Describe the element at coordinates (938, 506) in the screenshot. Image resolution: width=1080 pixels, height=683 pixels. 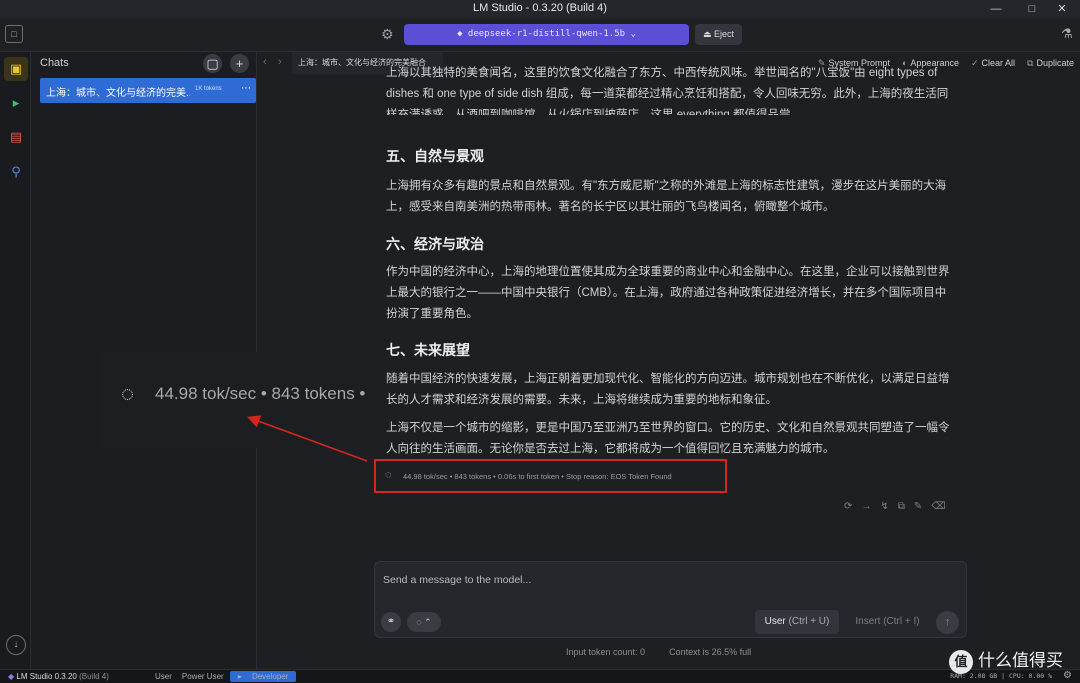
I see `delete-icon: ⌫` at that location.